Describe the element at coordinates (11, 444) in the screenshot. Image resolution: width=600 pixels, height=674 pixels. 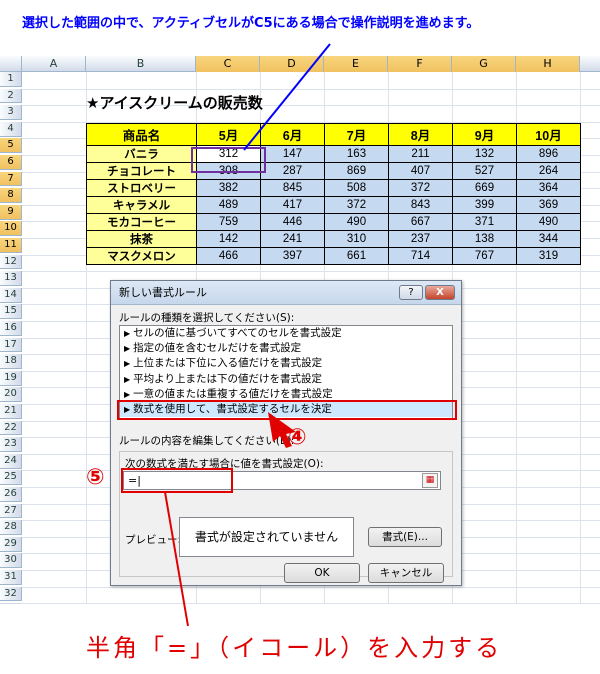
I see `row-header-23: 23` at that location.